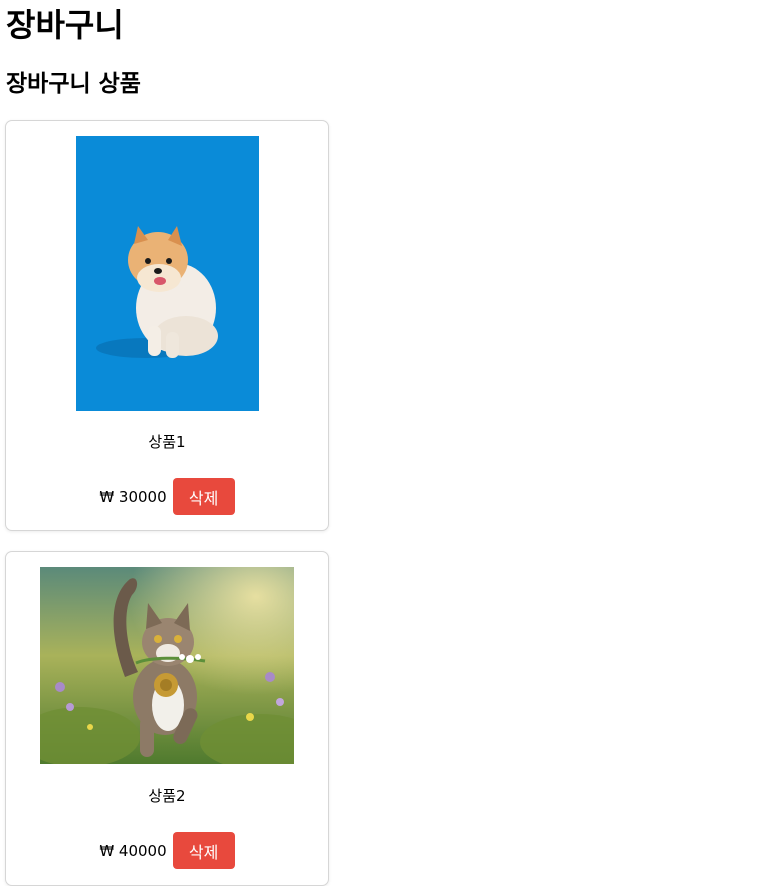 This screenshot has height=886, width=758. What do you see at coordinates (133, 496) in the screenshot?
I see `product-price: ₩ 30000` at bounding box center [133, 496].